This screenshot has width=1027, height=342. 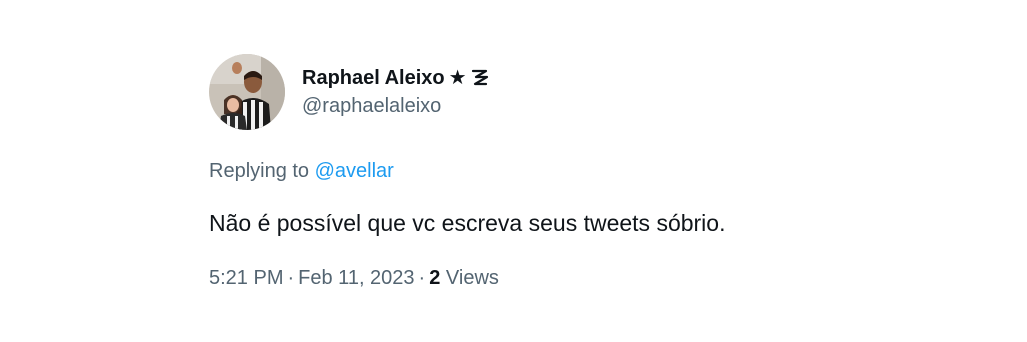 What do you see at coordinates (457, 78) in the screenshot?
I see `star-icon: ★` at bounding box center [457, 78].